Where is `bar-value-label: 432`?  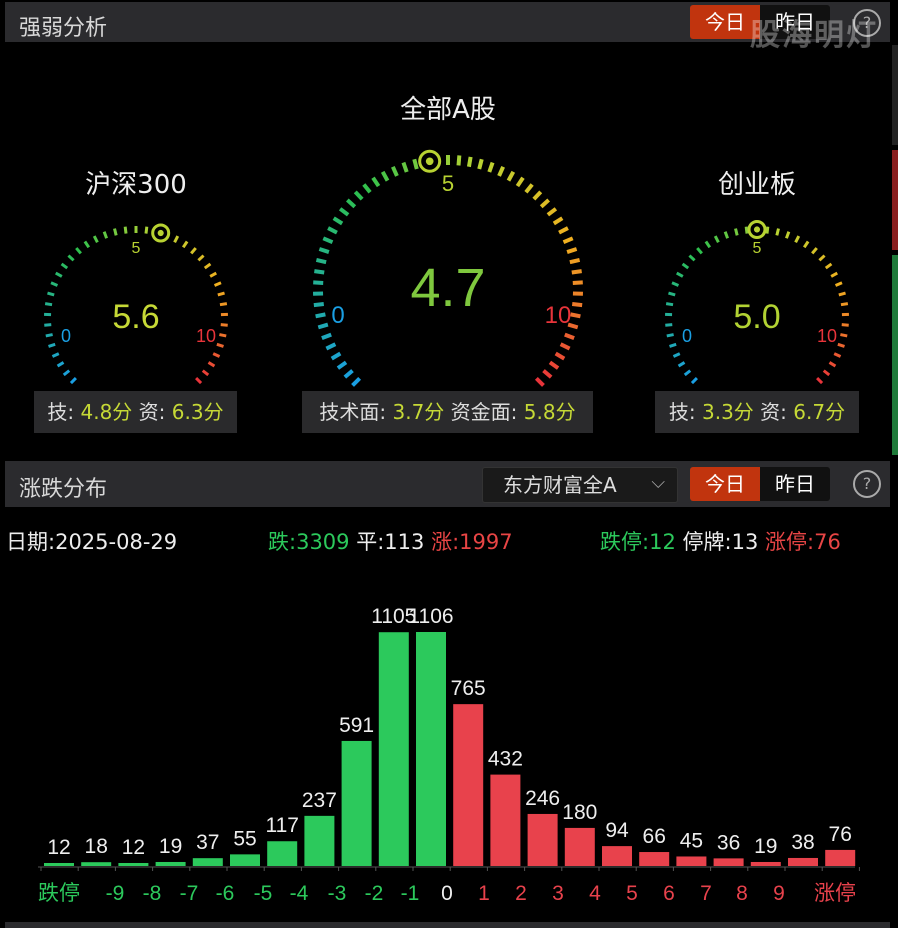
bar-value-label: 432 is located at coordinates (505, 759).